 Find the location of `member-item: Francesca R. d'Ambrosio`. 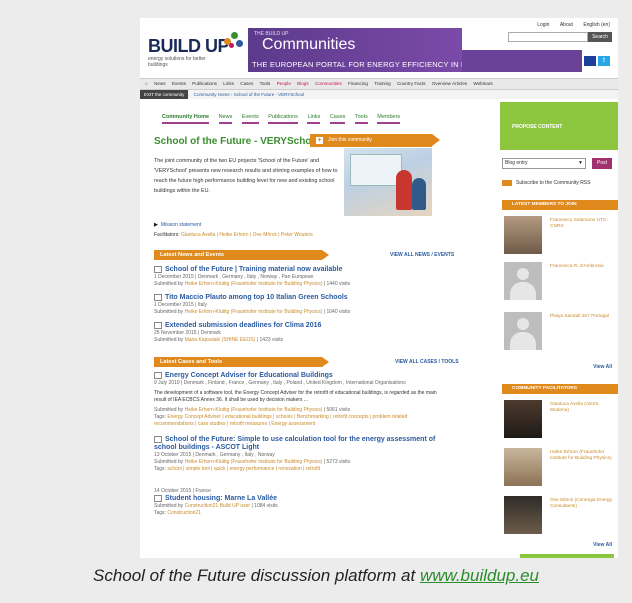

member-item: Francesca R. d'Ambrosio is located at coordinates (560, 282).